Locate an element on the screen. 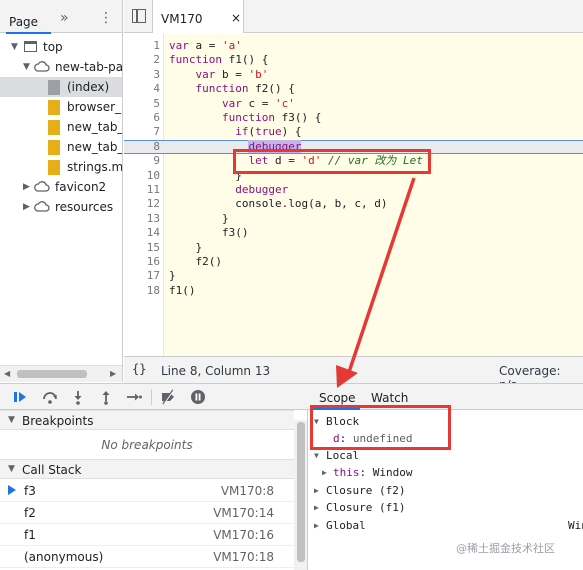 The image size is (583, 570). tree-item-favicon2: ▶ favicon2 is located at coordinates (61, 187).